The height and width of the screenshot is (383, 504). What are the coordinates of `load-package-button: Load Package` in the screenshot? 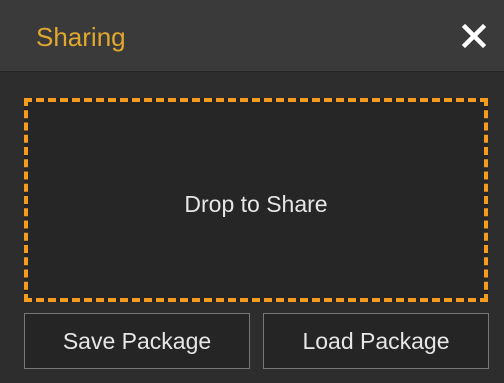 It's located at (376, 341).